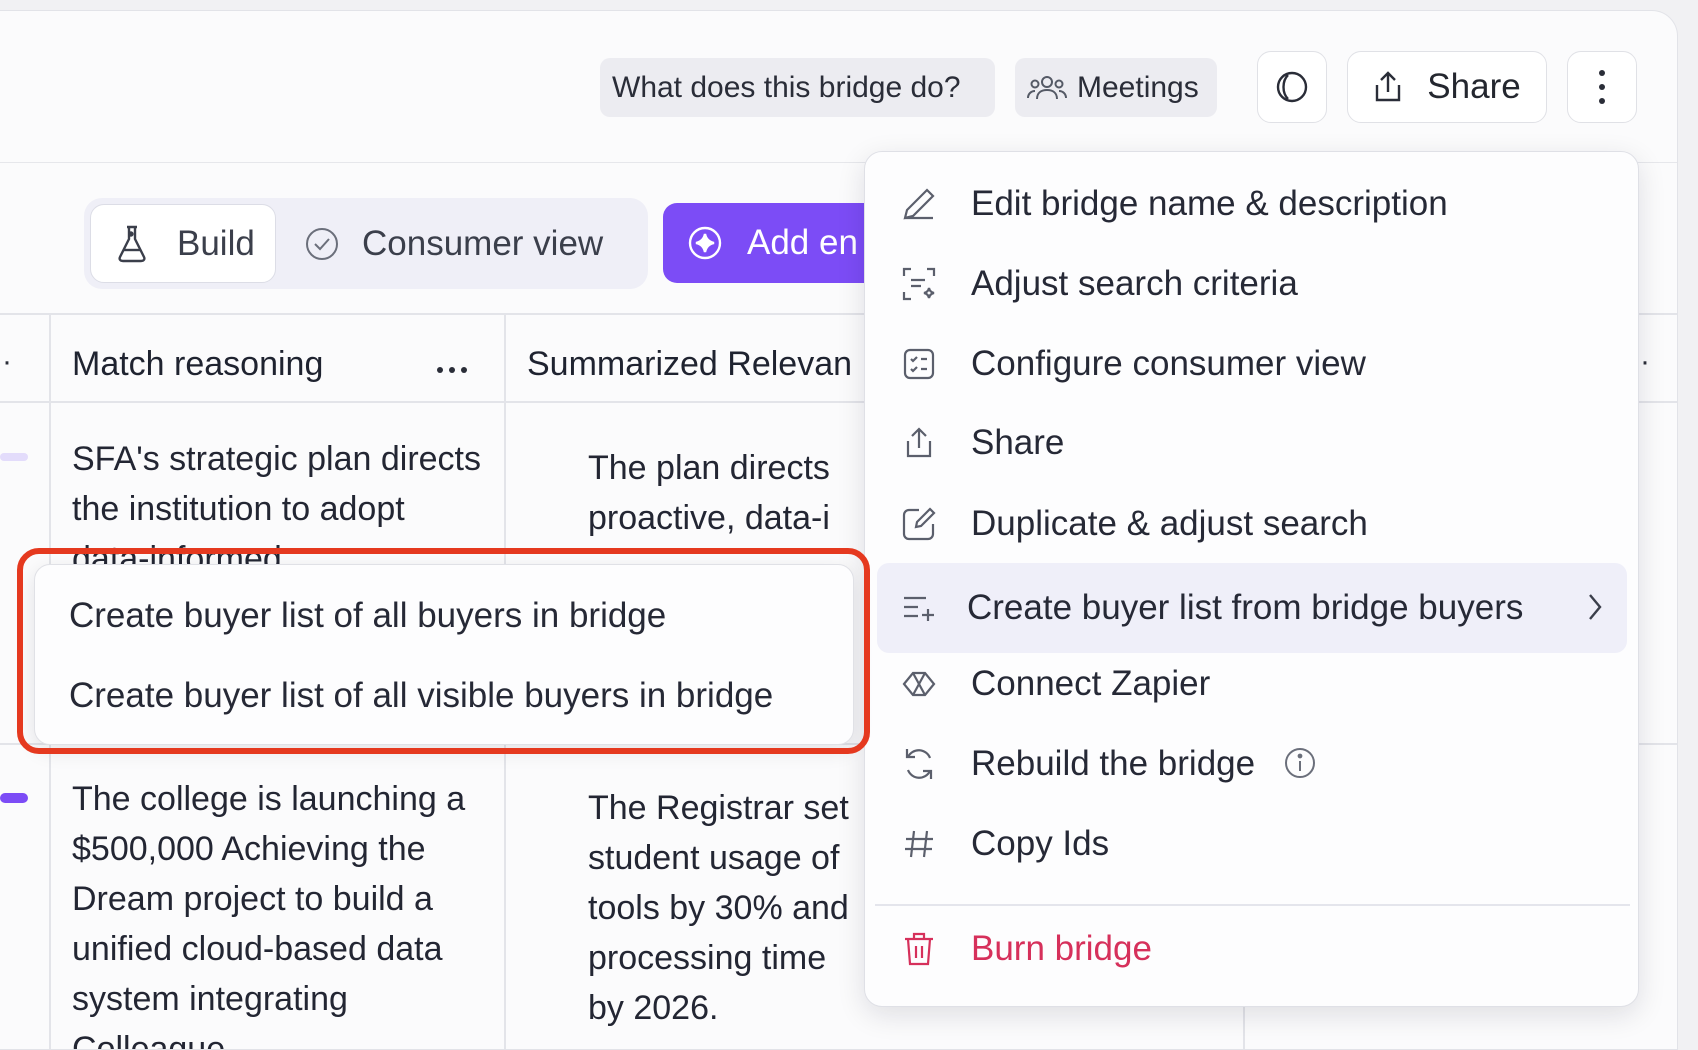 This screenshot has width=1698, height=1050. What do you see at coordinates (1251, 949) in the screenshot?
I see `menu-item-burn-bridge: Burn bridge` at bounding box center [1251, 949].